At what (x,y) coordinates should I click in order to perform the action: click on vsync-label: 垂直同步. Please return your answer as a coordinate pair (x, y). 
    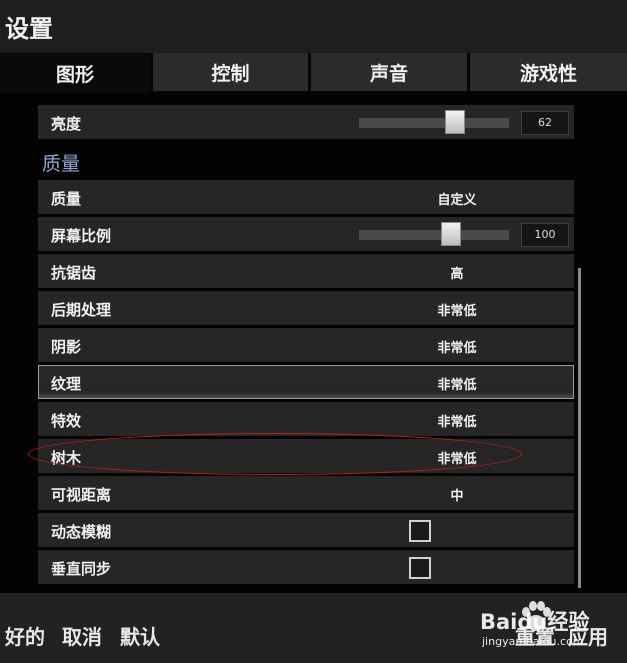
    Looking at the image, I should click on (81, 569).